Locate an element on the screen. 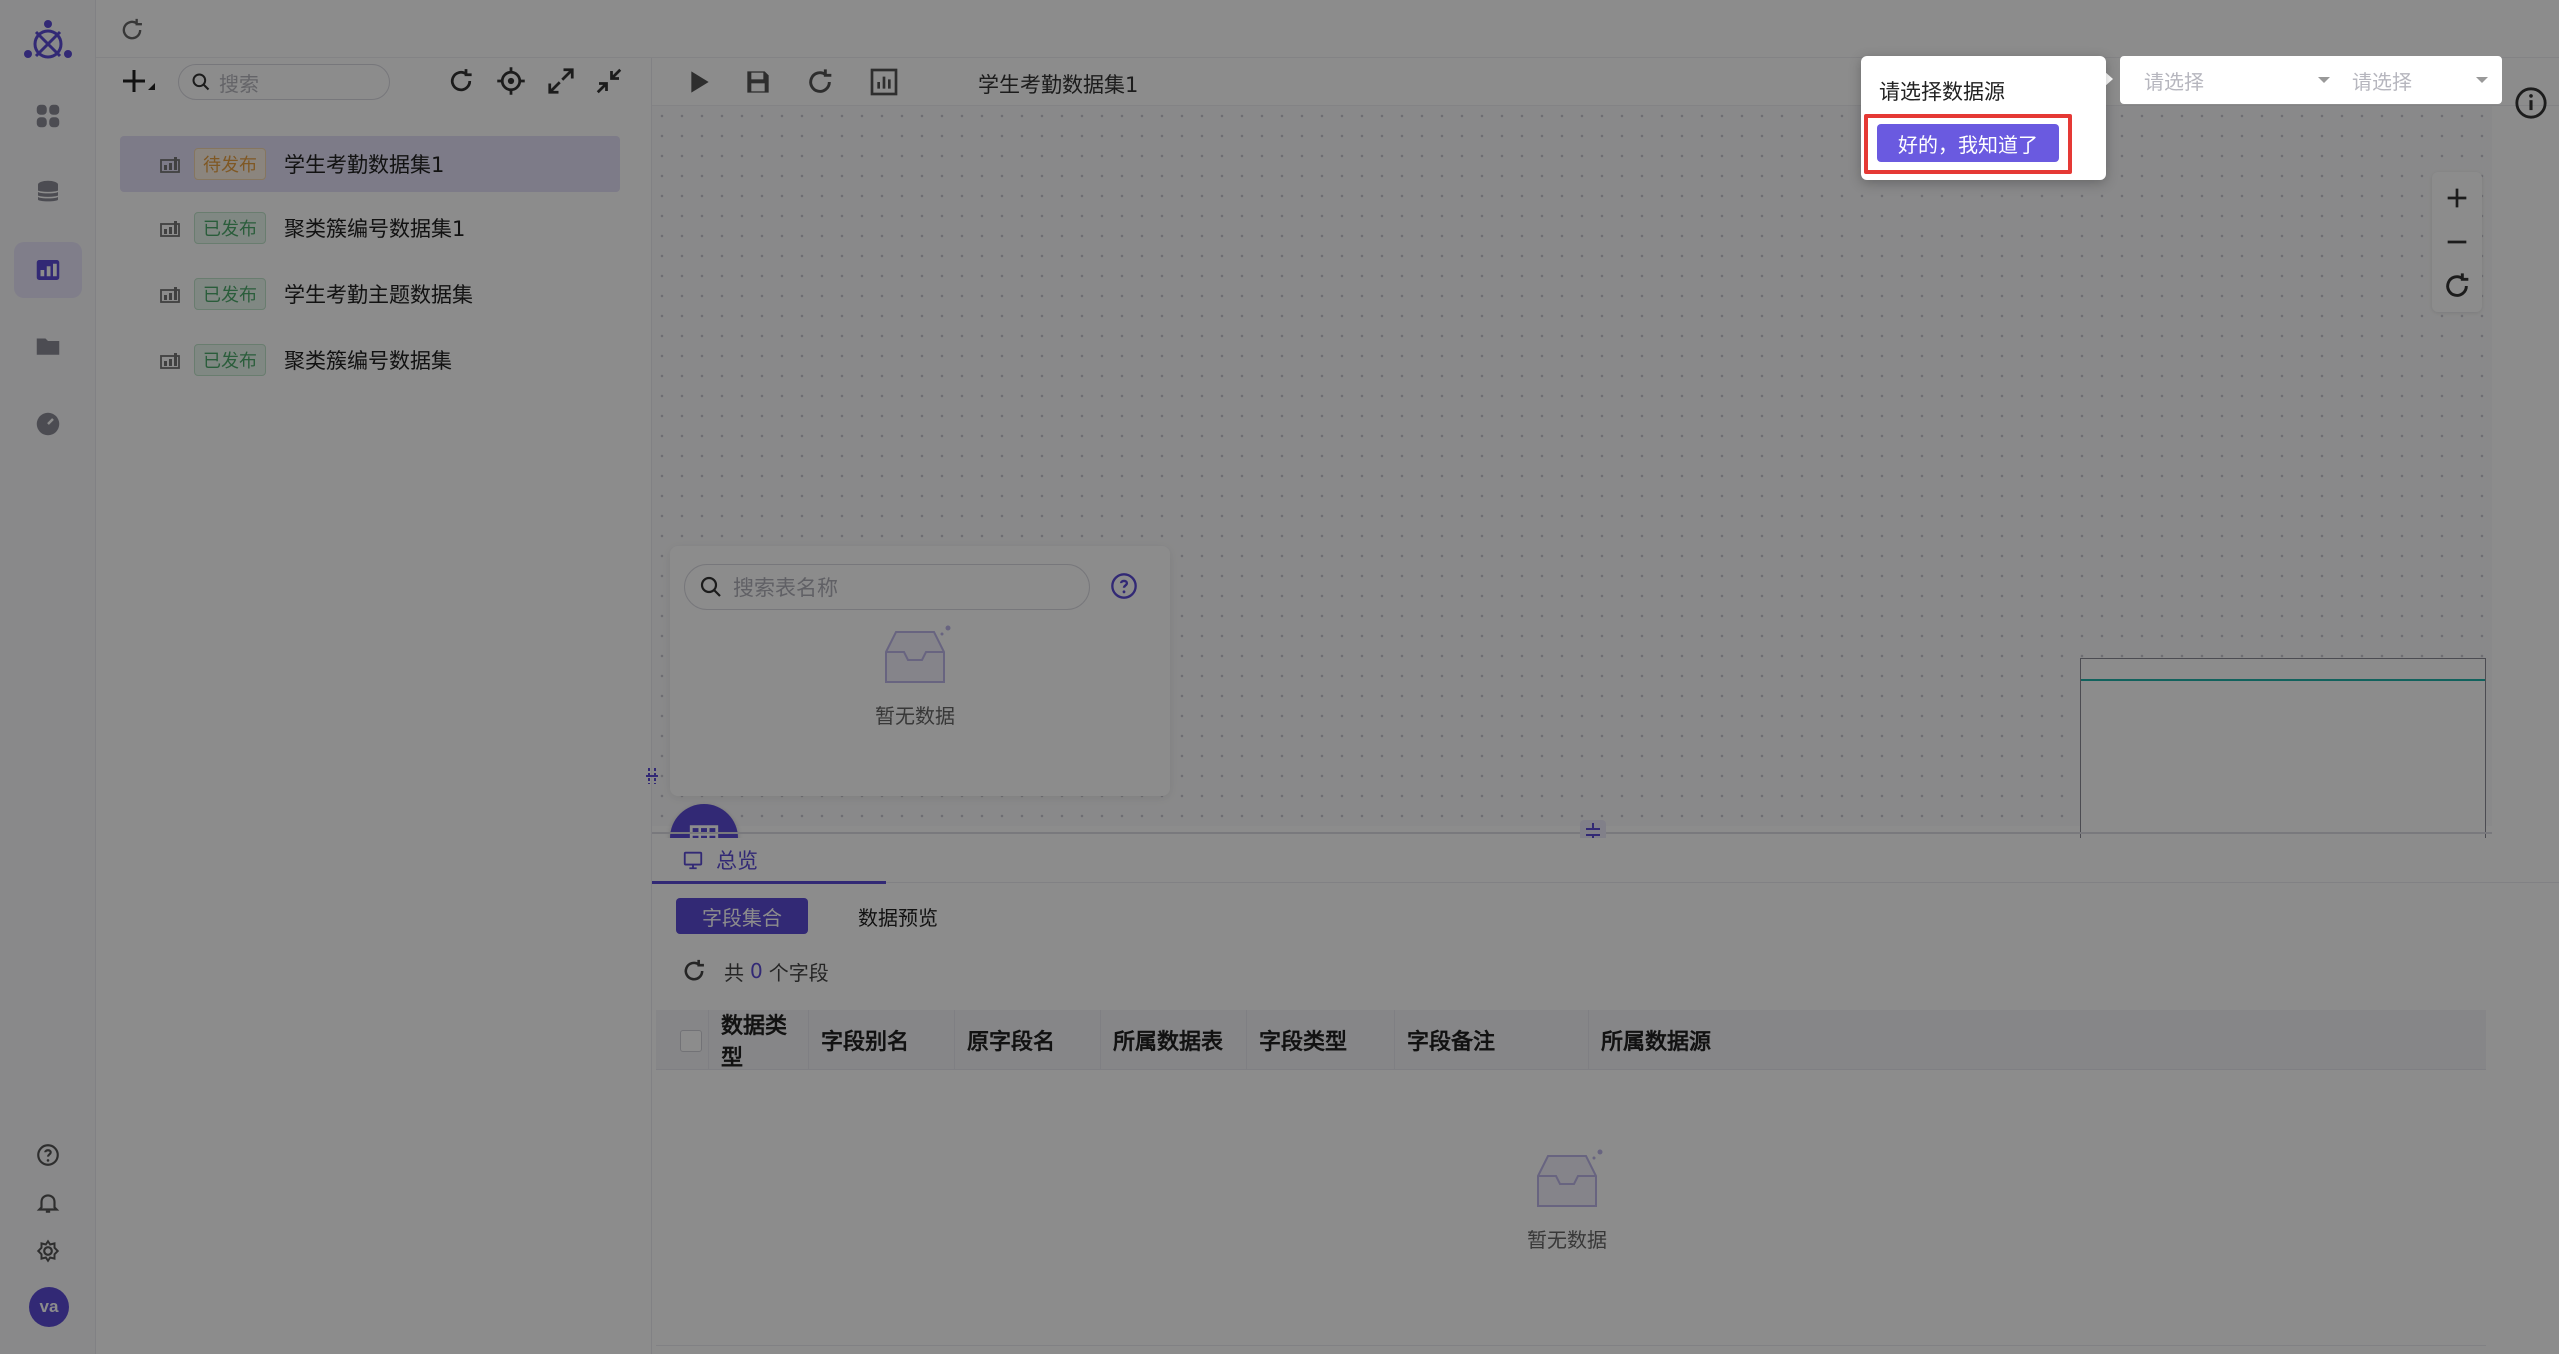 This screenshot has height=1354, width=2559. tour-title: 请选择数据源 is located at coordinates (1942, 92).